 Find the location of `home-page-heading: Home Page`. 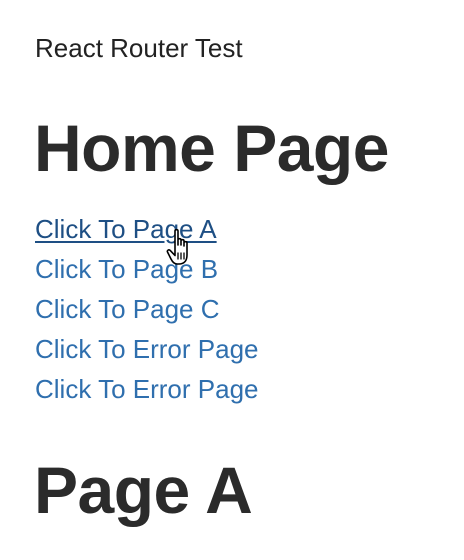

home-page-heading: Home Page is located at coordinates (211, 148).